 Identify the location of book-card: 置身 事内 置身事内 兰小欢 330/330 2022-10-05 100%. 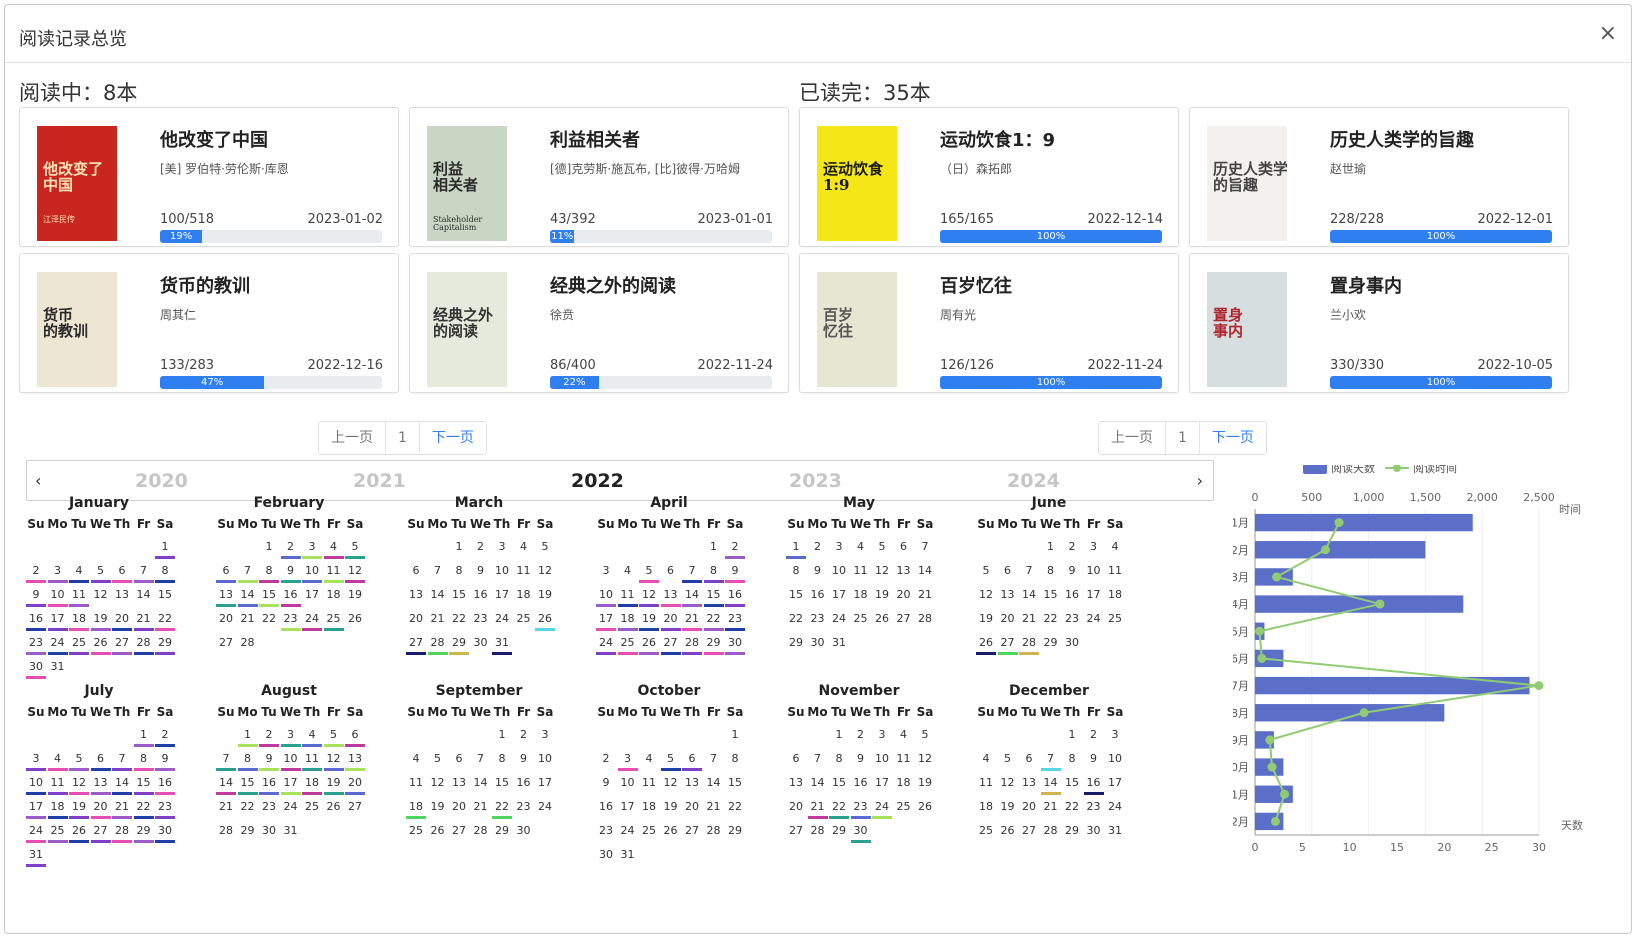
(1379, 323).